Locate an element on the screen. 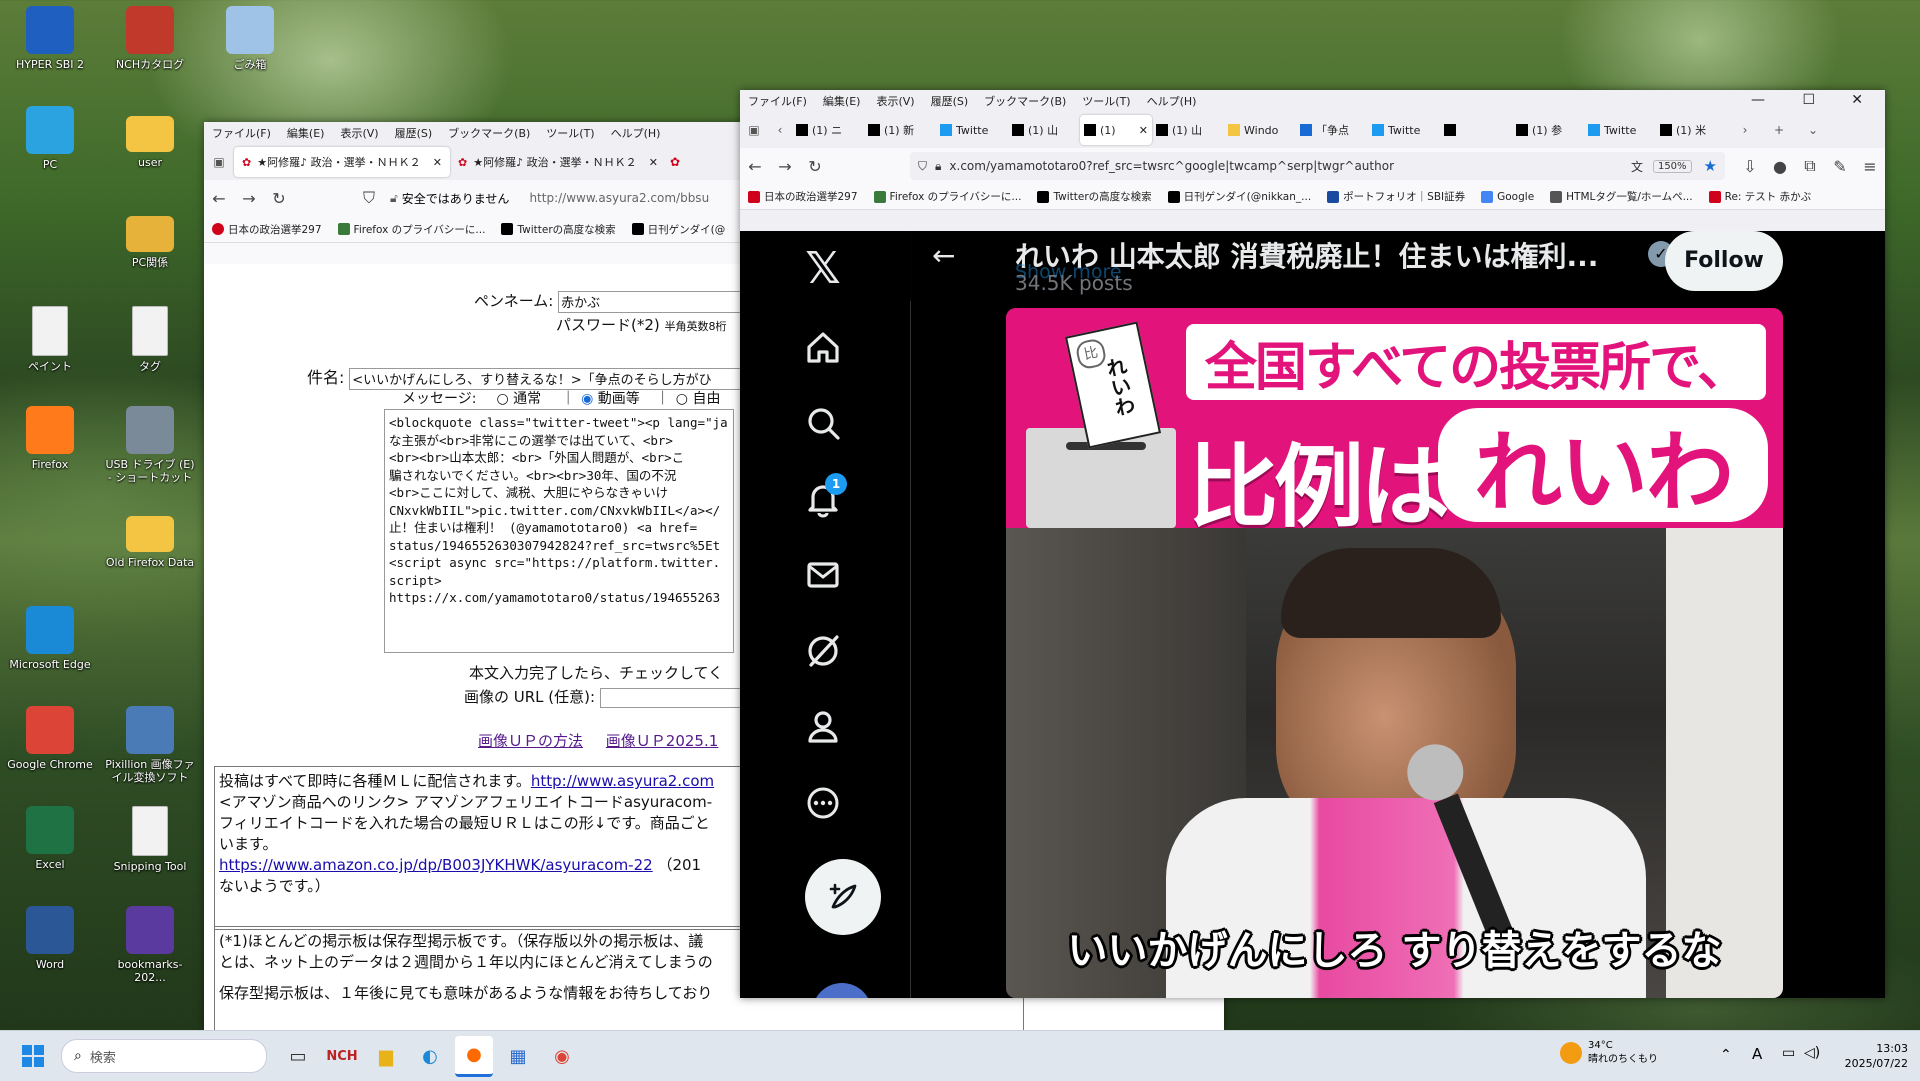 The width and height of the screenshot is (1920, 1081). tab-scroll-left-icon: ‹ is located at coordinates (780, 130).